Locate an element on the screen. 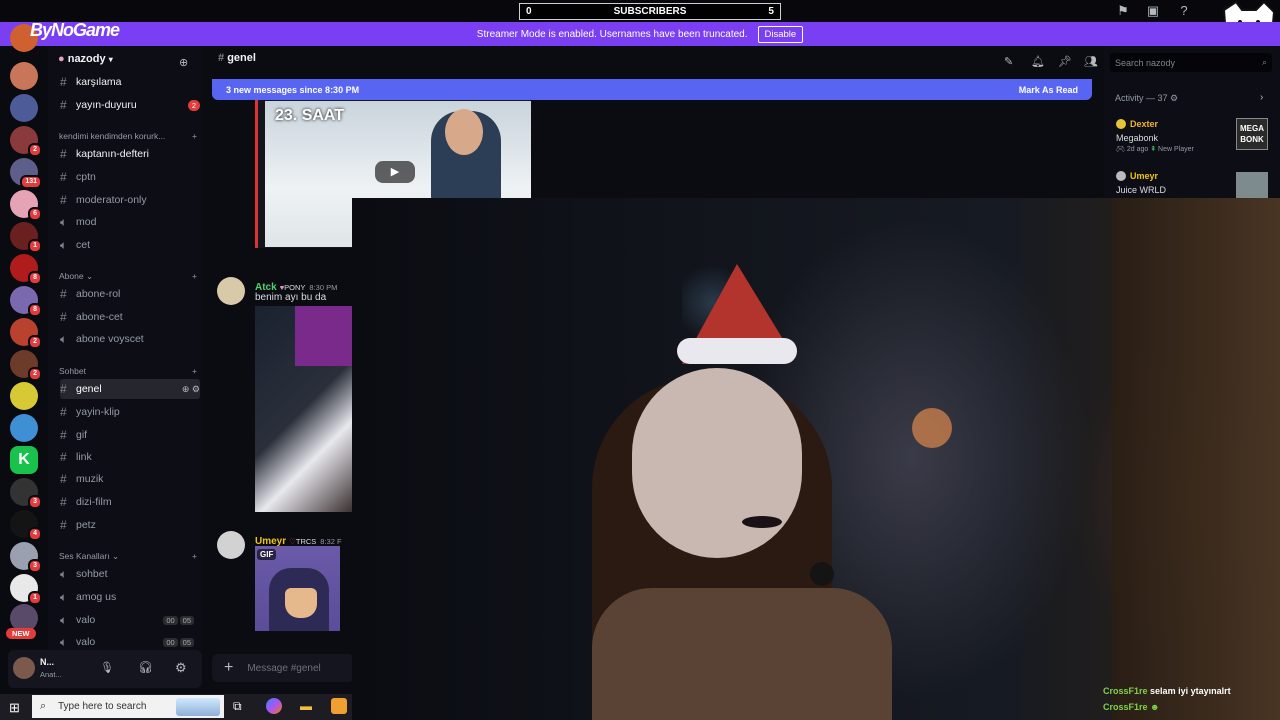 The width and height of the screenshot is (1280, 720). threads-icon: ✎ is located at coordinates (1008, 61).